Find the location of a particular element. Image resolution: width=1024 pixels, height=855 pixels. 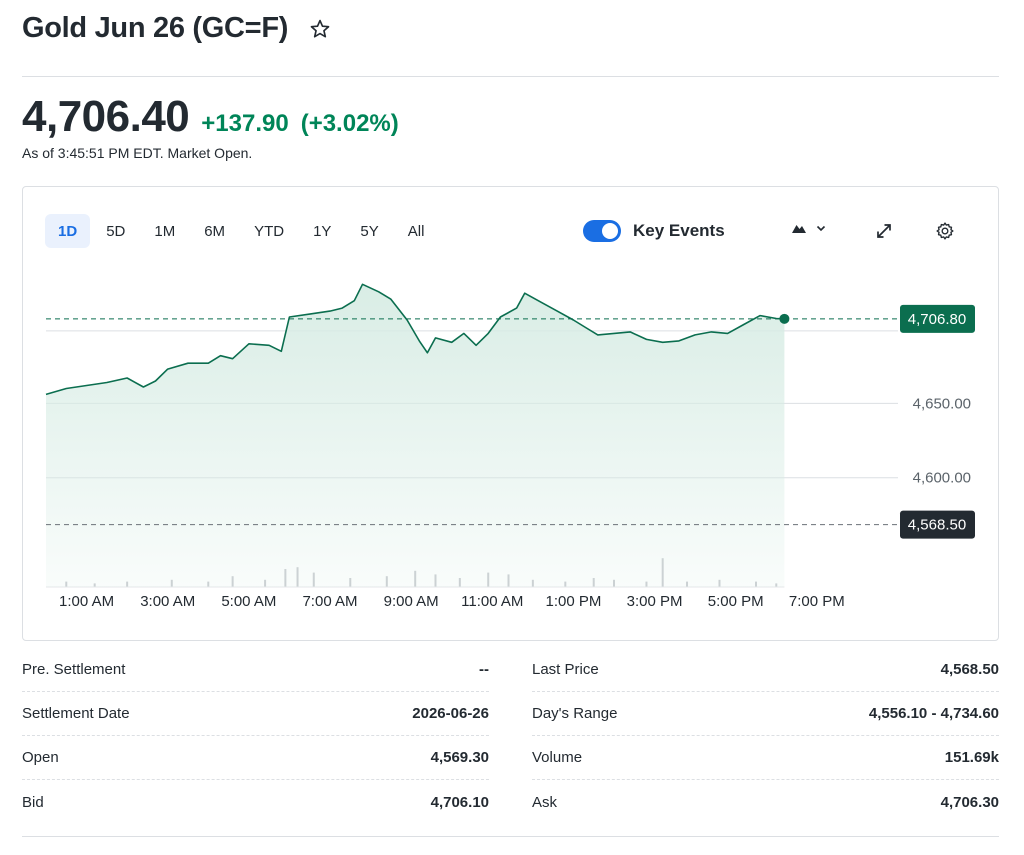

price-change: +137.90 is located at coordinates (245, 123).